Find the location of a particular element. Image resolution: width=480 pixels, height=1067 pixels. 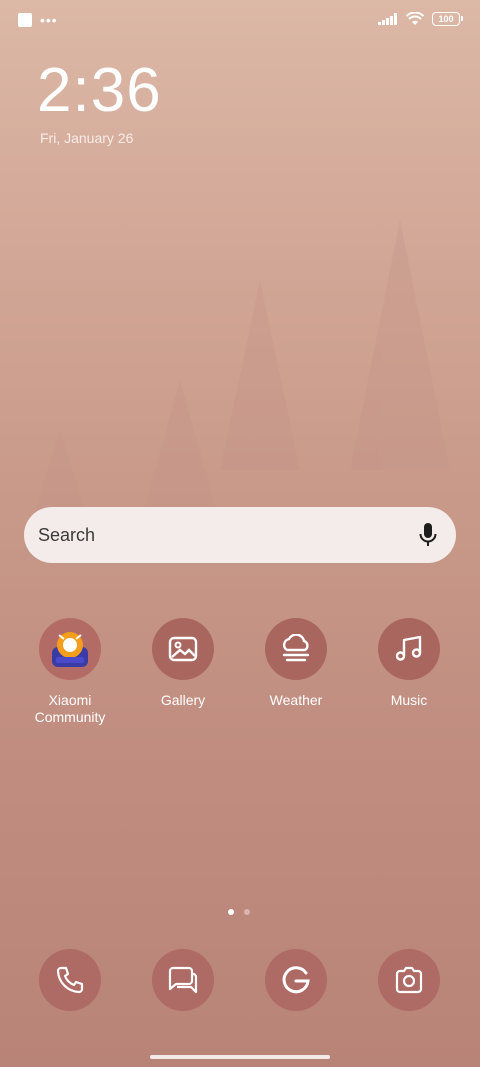

gallery-icon is located at coordinates (183, 649).